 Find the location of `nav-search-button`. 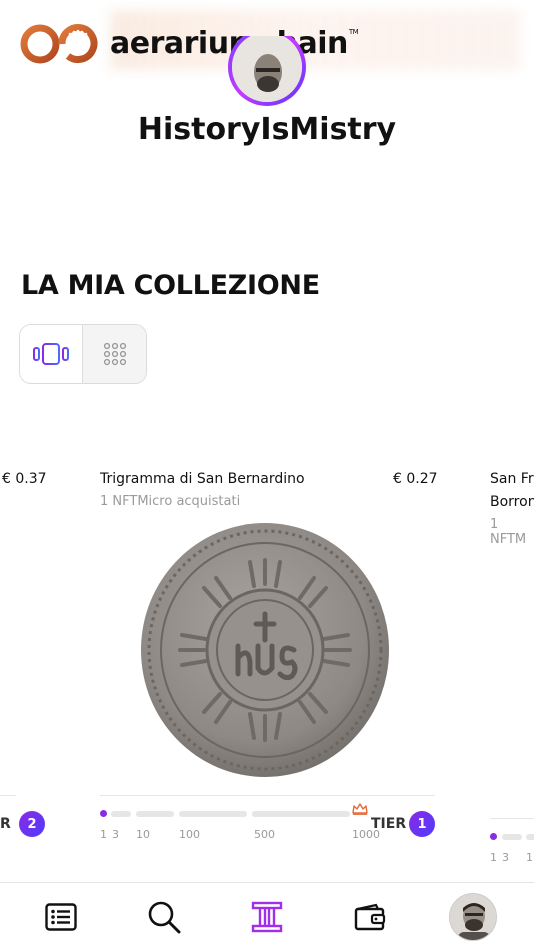

nav-search-button is located at coordinates (164, 917).